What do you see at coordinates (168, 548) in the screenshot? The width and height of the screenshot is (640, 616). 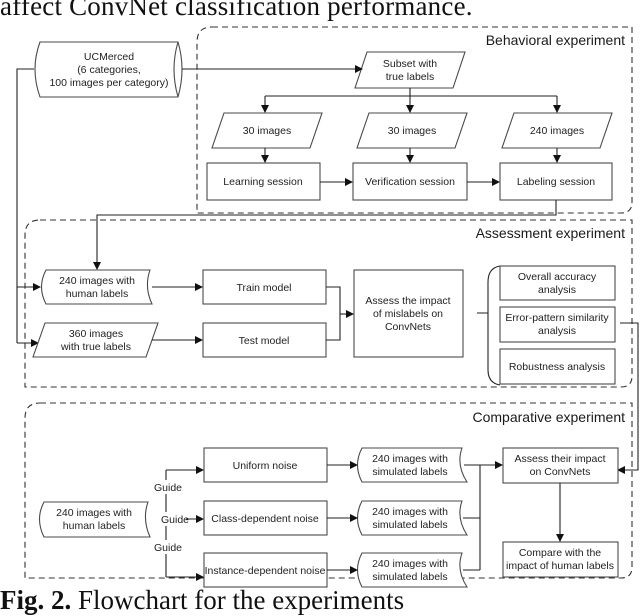 I see `guide-label-instance: Guide` at bounding box center [168, 548].